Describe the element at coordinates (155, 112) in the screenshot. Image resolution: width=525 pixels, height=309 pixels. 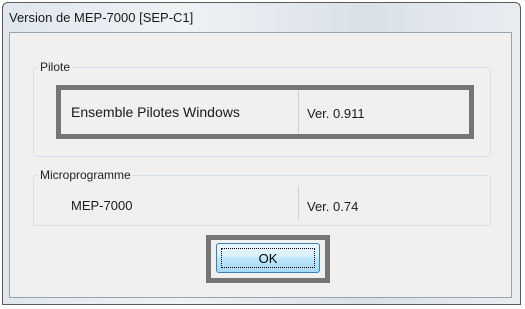
I see `pilote-name: Ensemble Pilotes Windows` at that location.